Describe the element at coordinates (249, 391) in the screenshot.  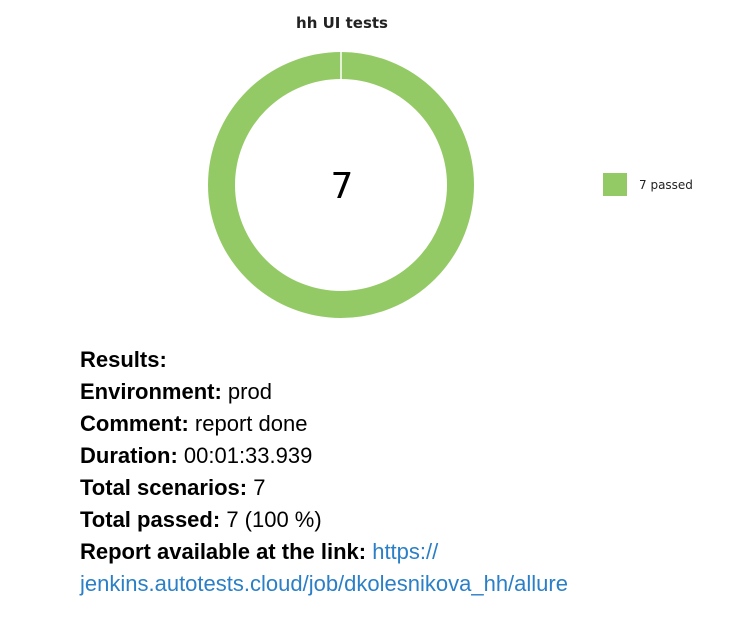
I see `environment-value: prod` at that location.